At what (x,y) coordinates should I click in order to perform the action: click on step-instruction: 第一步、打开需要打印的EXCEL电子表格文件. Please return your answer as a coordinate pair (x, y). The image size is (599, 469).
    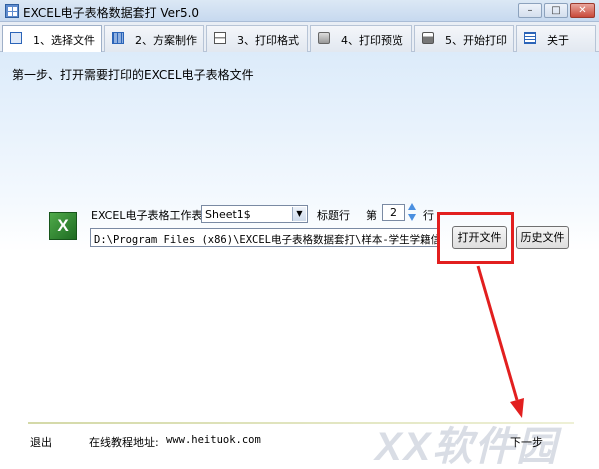
    Looking at the image, I should click on (133, 75).